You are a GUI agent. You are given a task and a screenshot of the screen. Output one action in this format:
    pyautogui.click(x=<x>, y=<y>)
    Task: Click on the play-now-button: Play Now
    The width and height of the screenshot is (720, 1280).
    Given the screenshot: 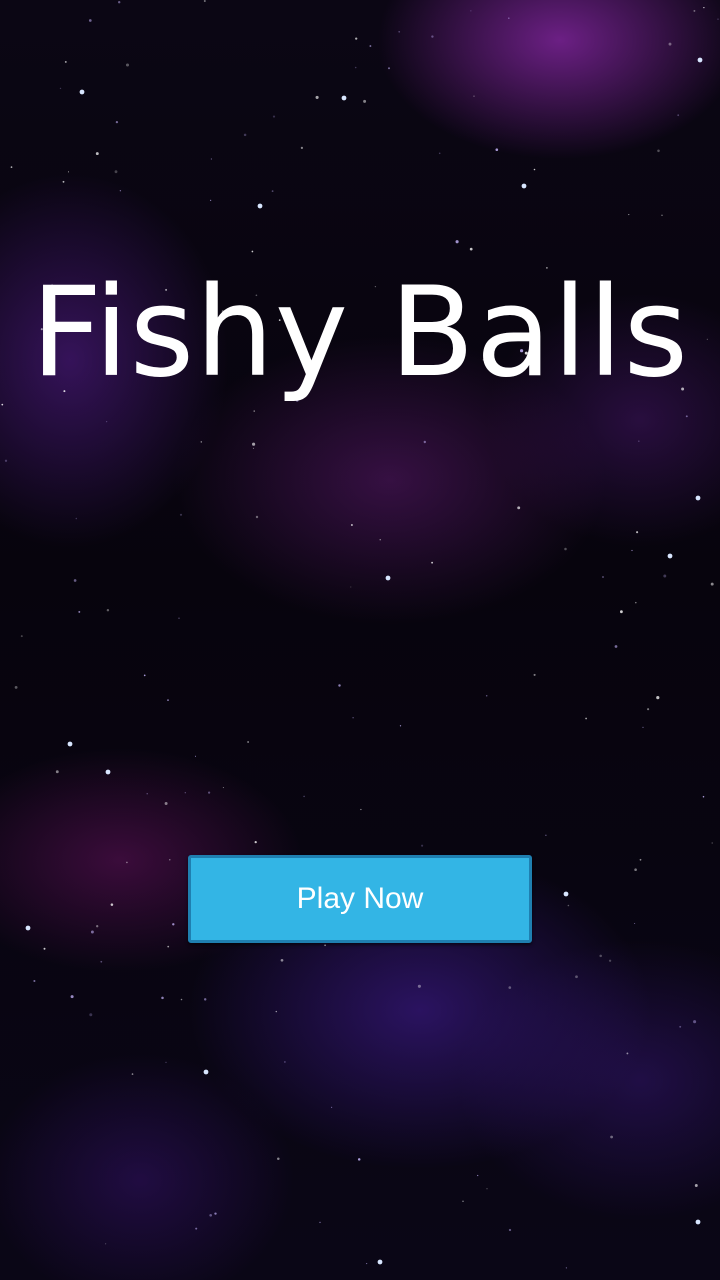 What is the action you would take?
    pyautogui.click(x=360, y=899)
    